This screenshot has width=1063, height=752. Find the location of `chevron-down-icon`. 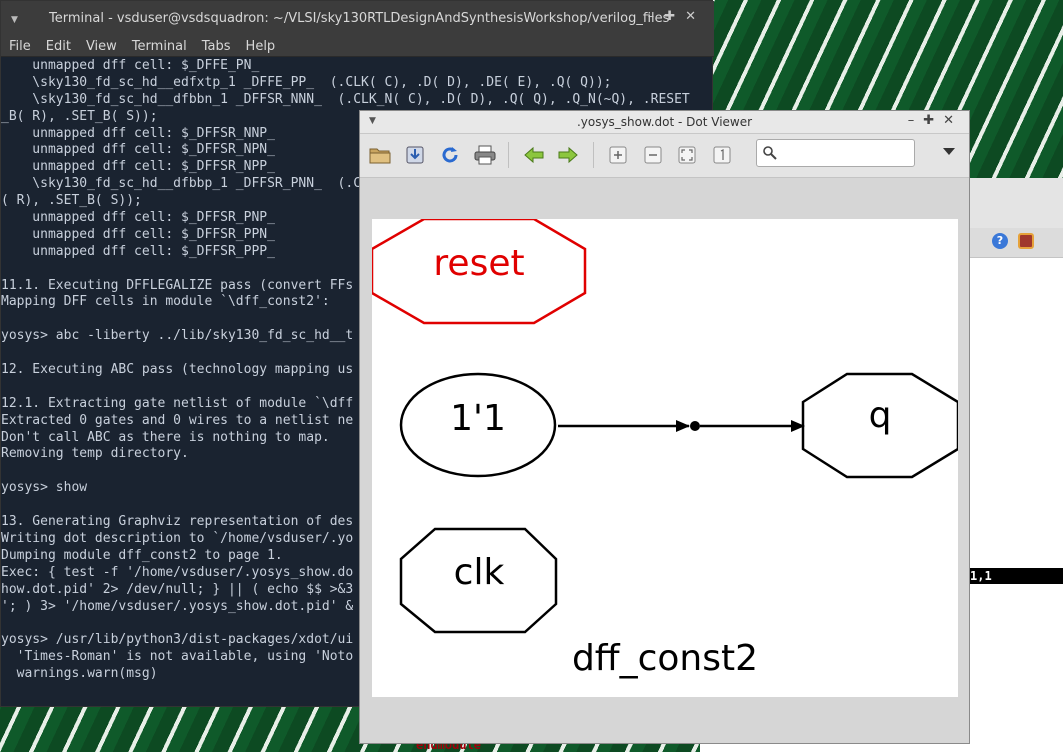

chevron-down-icon is located at coordinates (949, 151).